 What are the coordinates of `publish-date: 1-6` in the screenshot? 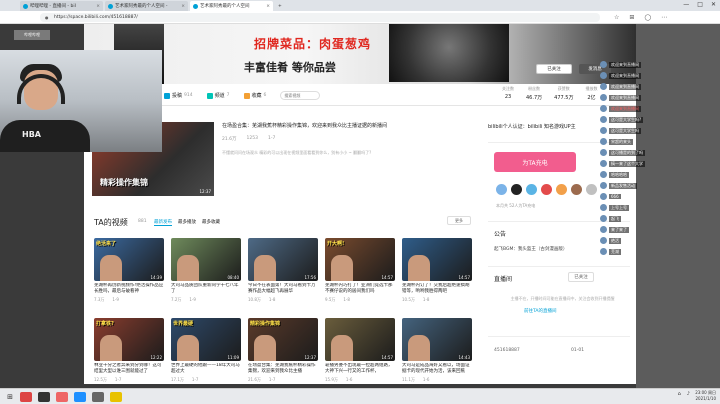 It's located at (426, 379).